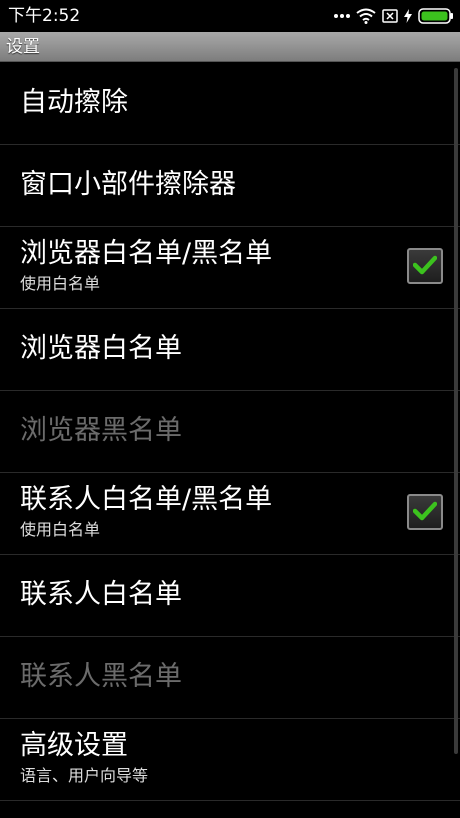 The height and width of the screenshot is (818, 460). I want to click on sim-x-icon, so click(390, 16).